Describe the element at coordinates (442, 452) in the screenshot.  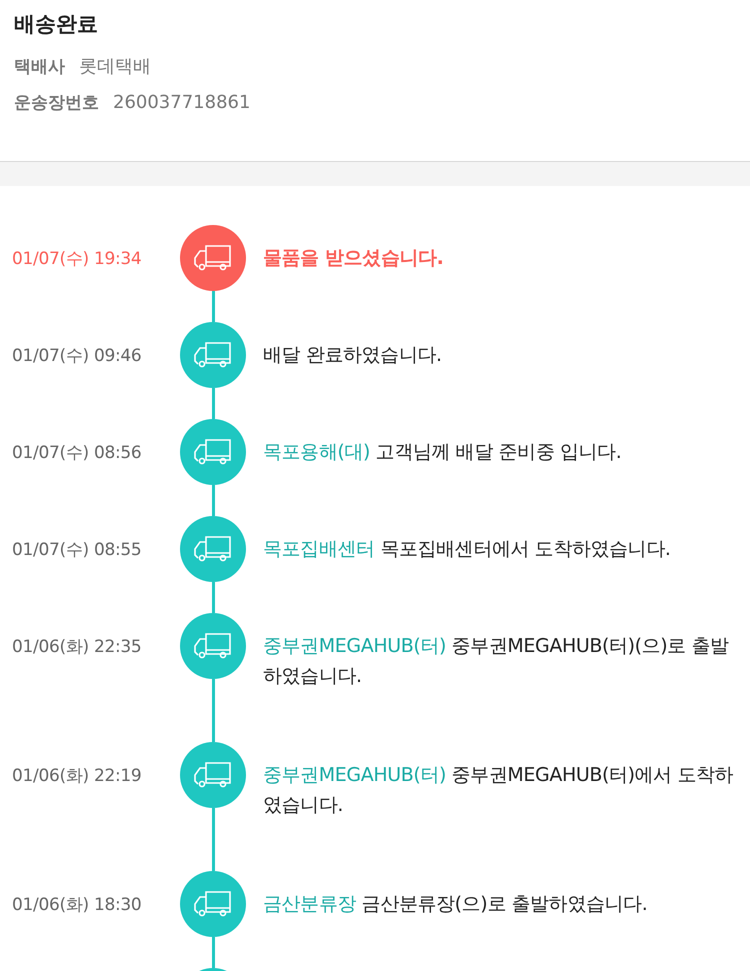
I see `event-message: 목포용해(대) 고객님께 배달 준비중 입니다.` at that location.